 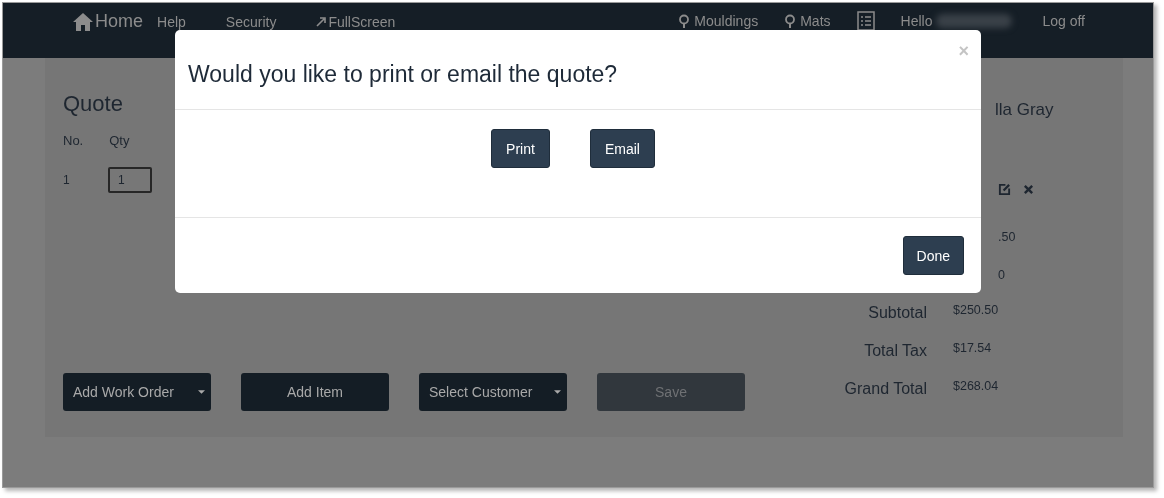 What do you see at coordinates (807, 21) in the screenshot?
I see `nav-link: Mats` at bounding box center [807, 21].